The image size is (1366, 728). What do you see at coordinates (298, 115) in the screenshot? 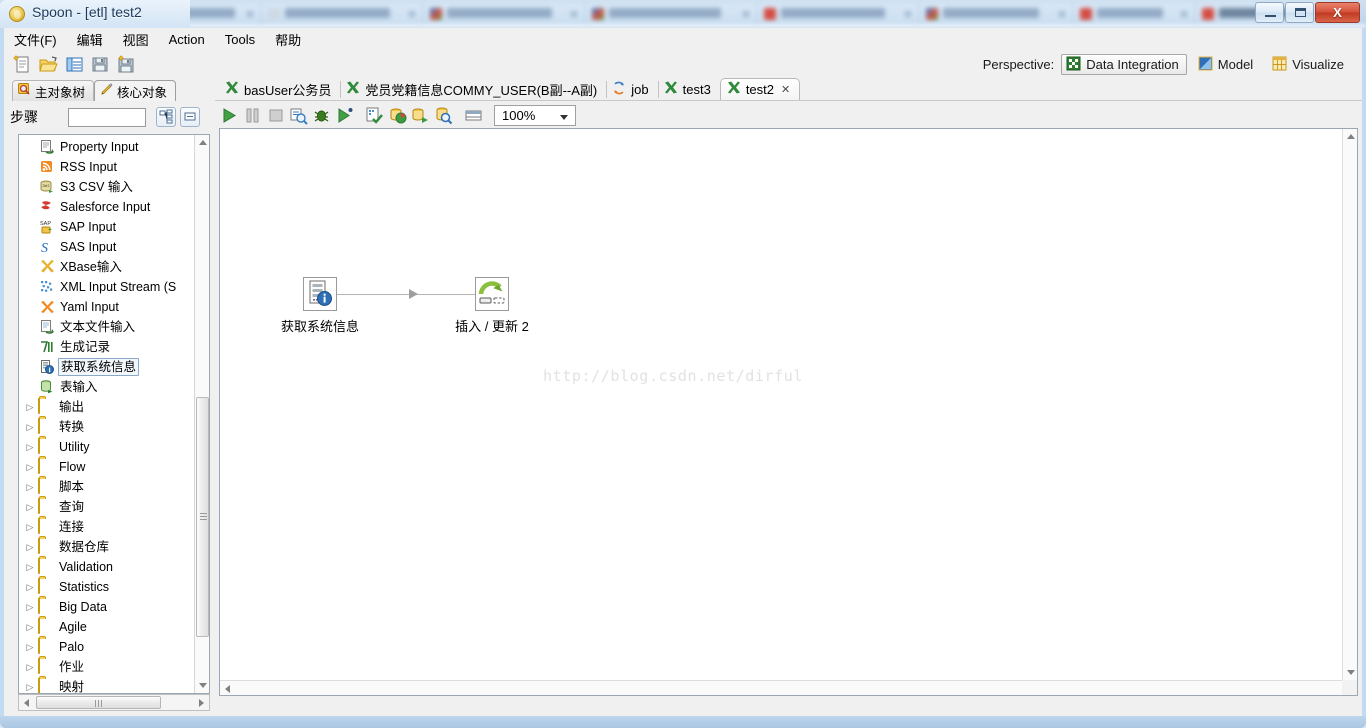
I see `preview-icon` at bounding box center [298, 115].